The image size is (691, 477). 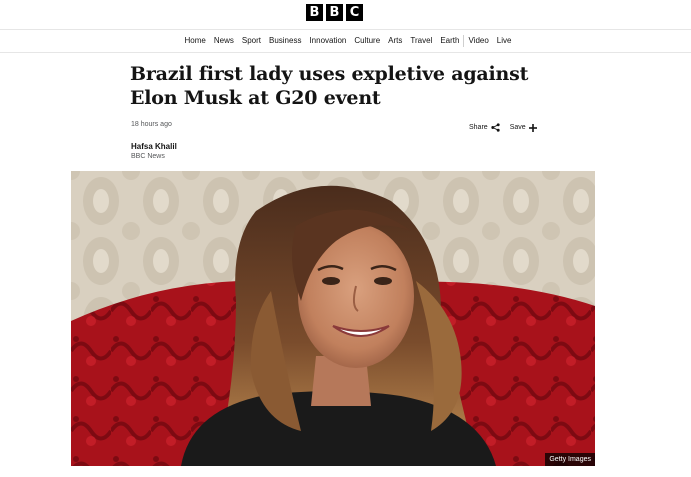 What do you see at coordinates (285, 41) in the screenshot?
I see `nav-item-business: Business` at bounding box center [285, 41].